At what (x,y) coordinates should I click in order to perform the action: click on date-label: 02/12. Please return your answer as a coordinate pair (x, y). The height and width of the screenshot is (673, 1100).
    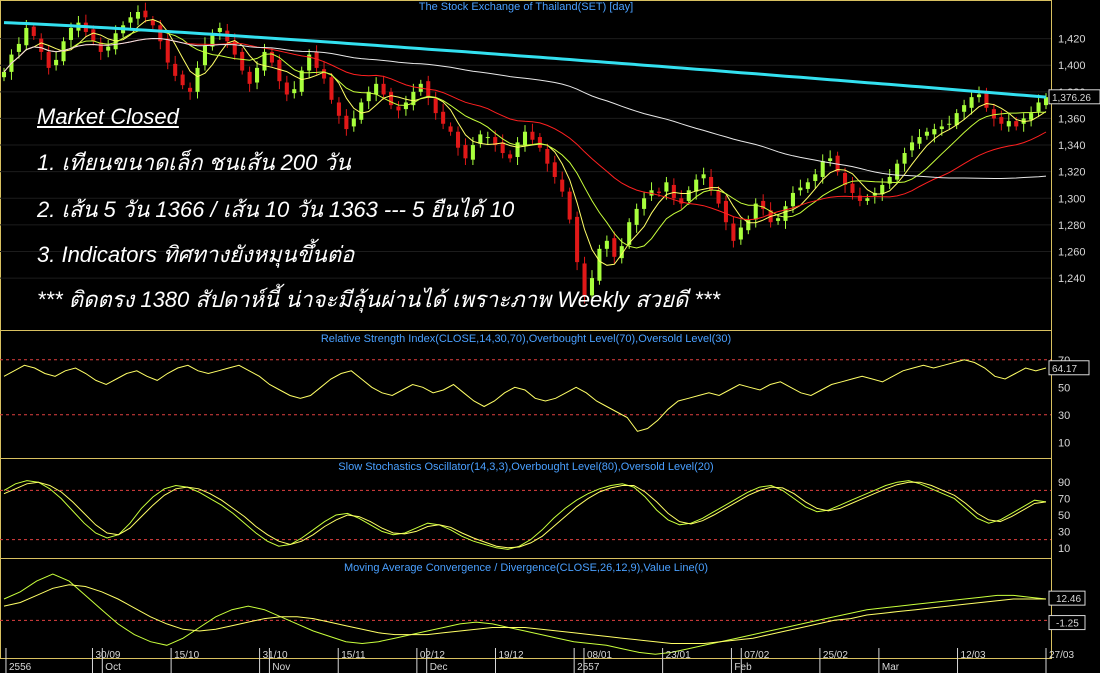
    Looking at the image, I should click on (432, 655).